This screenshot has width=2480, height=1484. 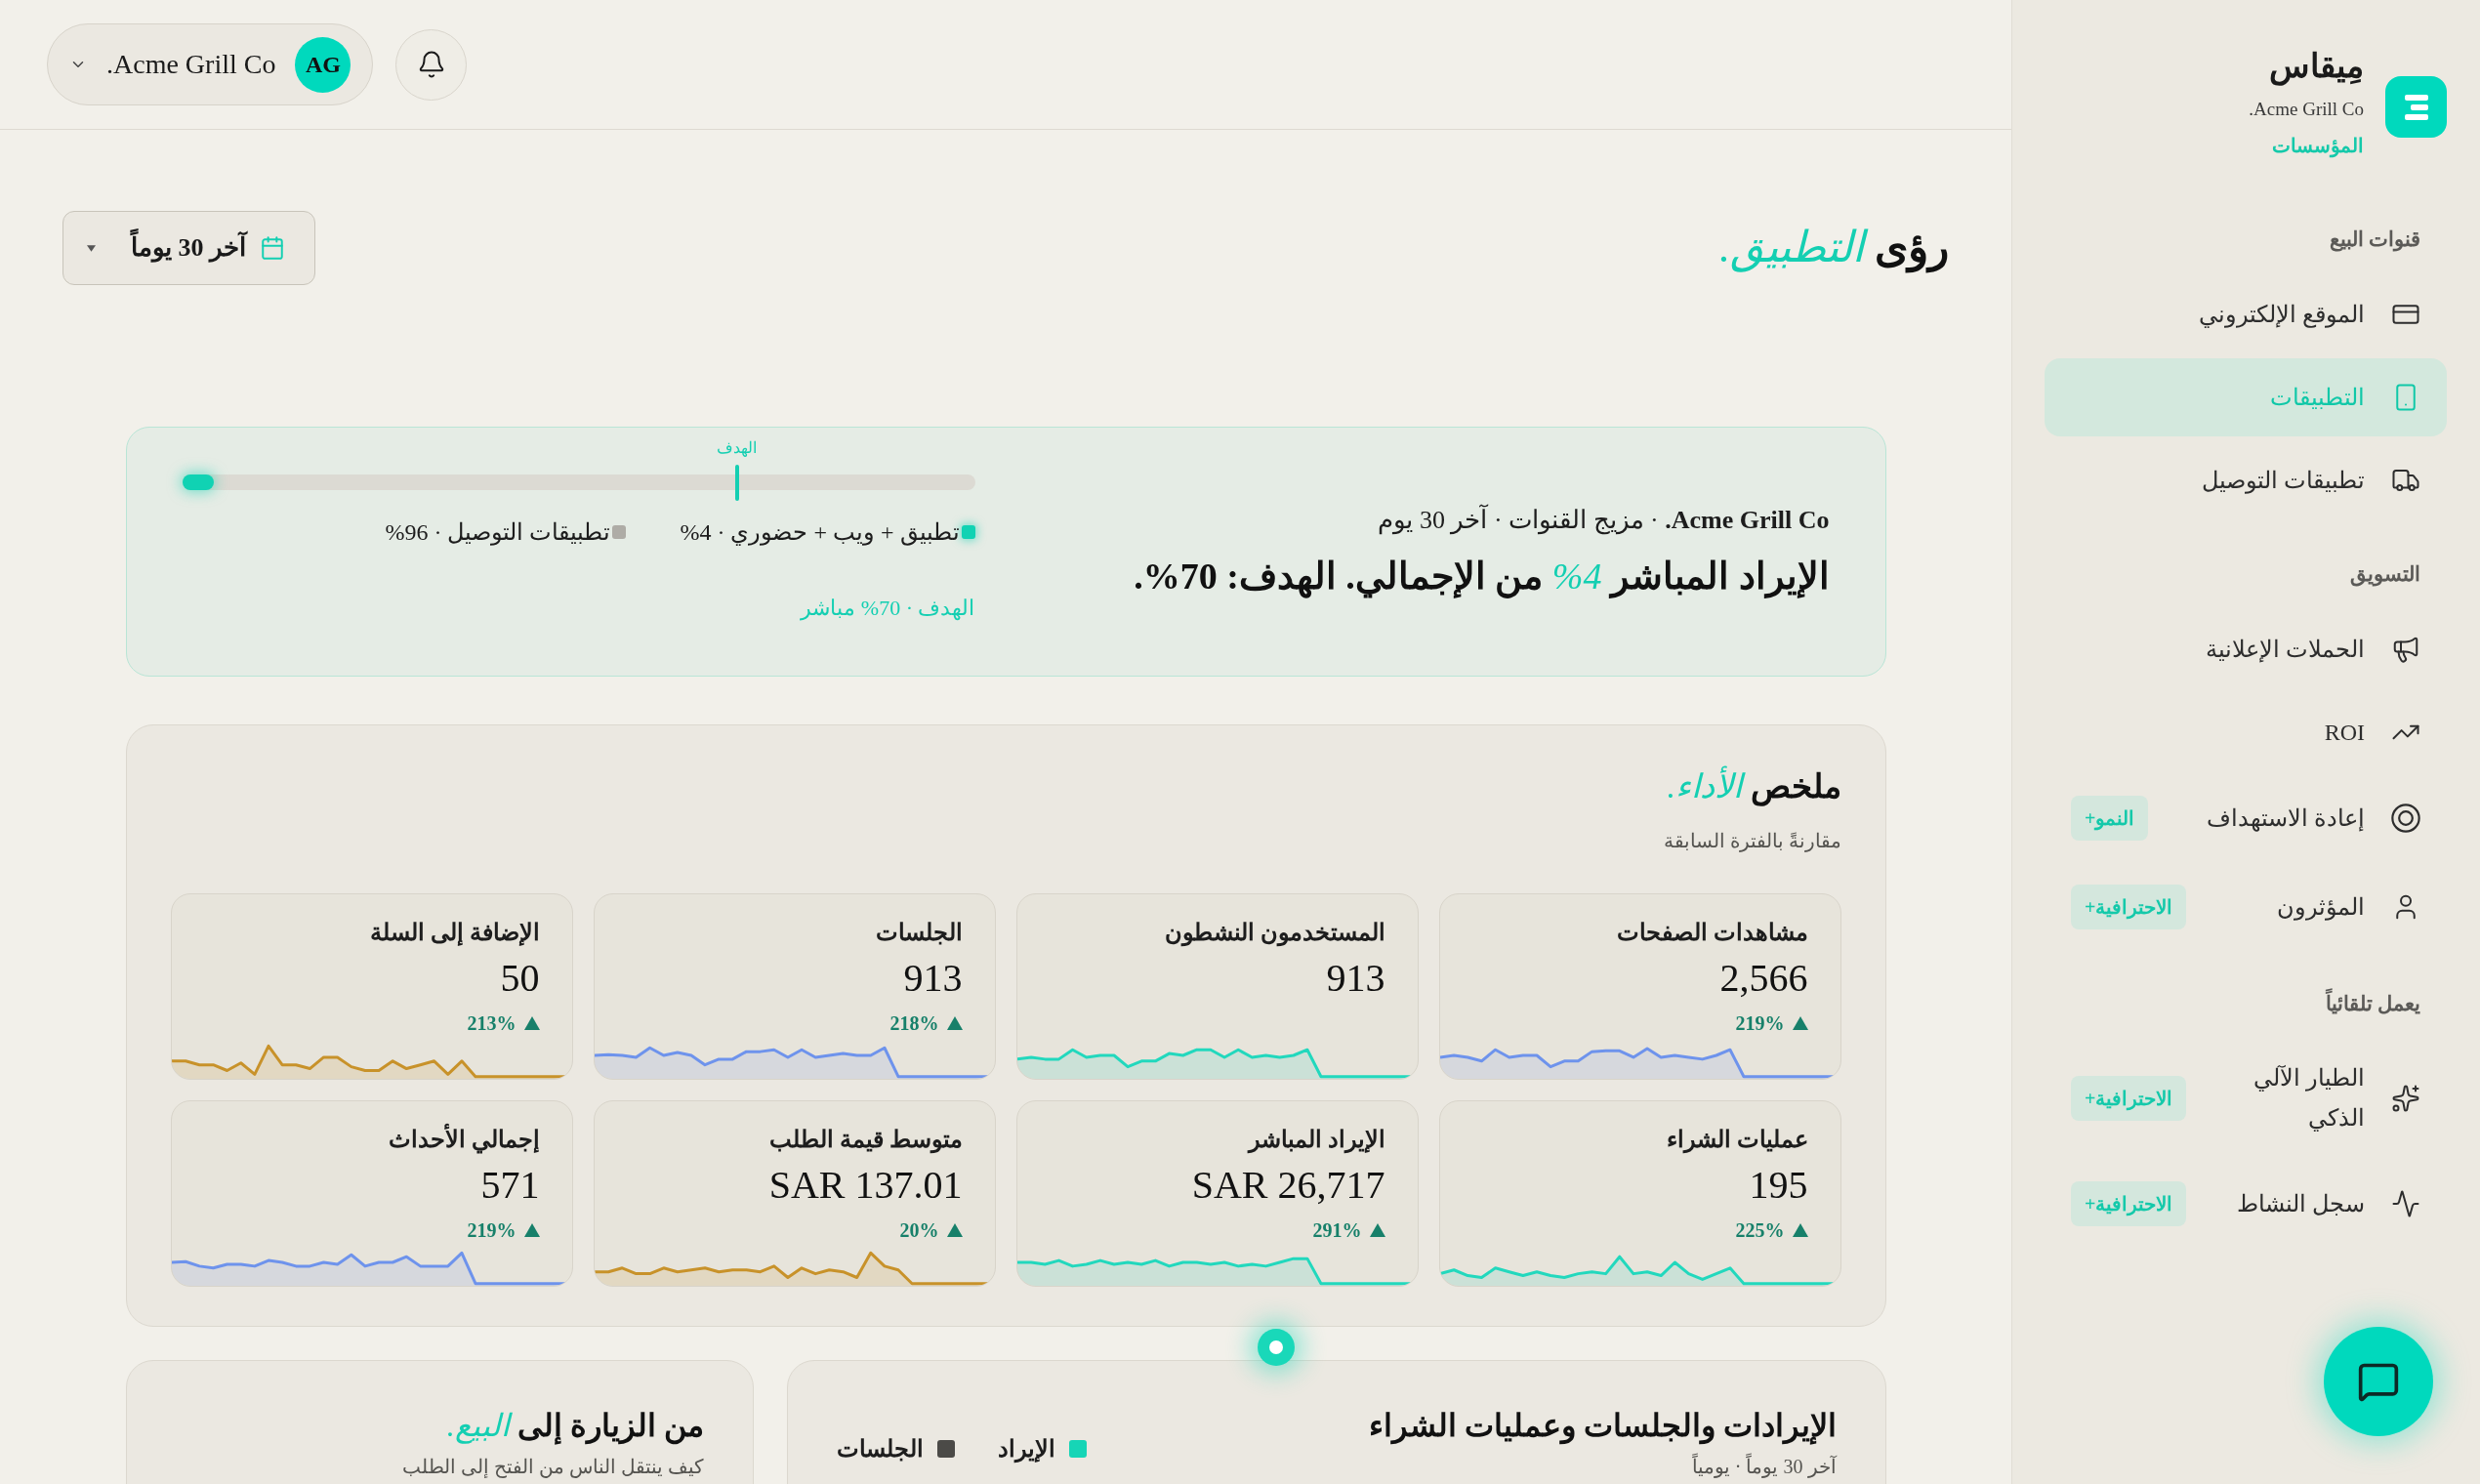 I want to click on caret-icon, so click(x=92, y=248).